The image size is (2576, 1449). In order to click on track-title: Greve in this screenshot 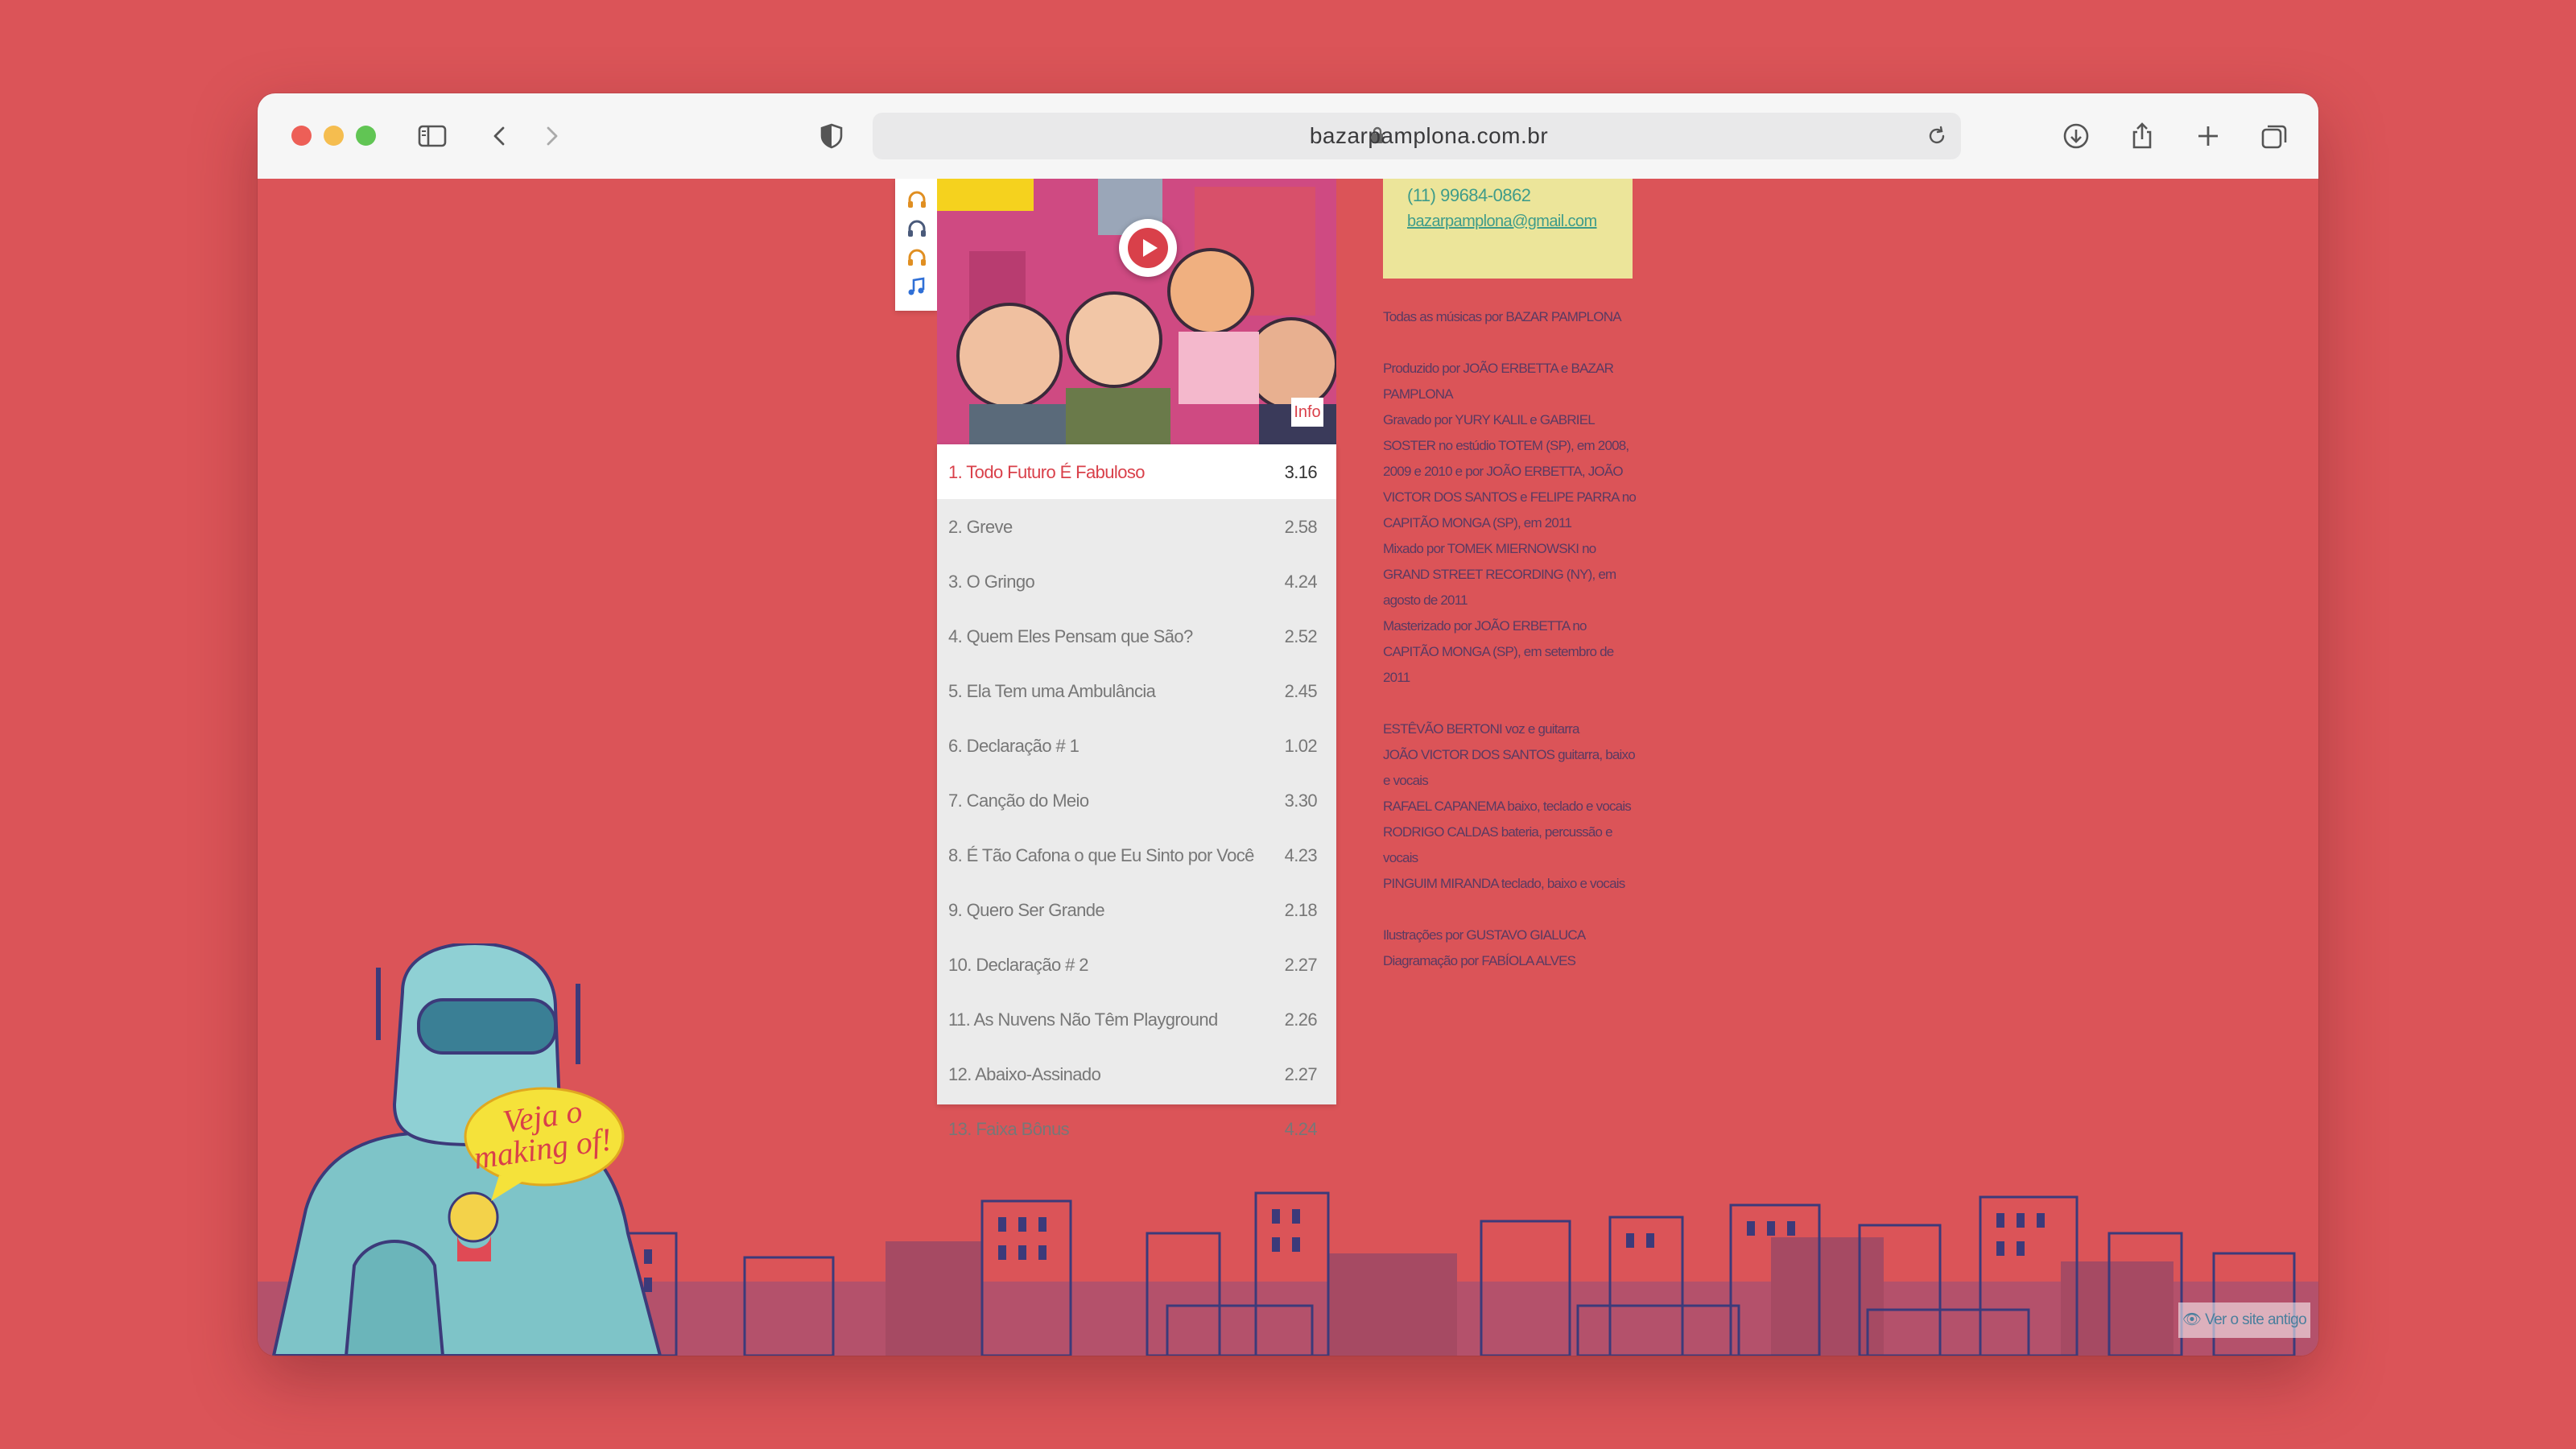, I will do `click(989, 527)`.